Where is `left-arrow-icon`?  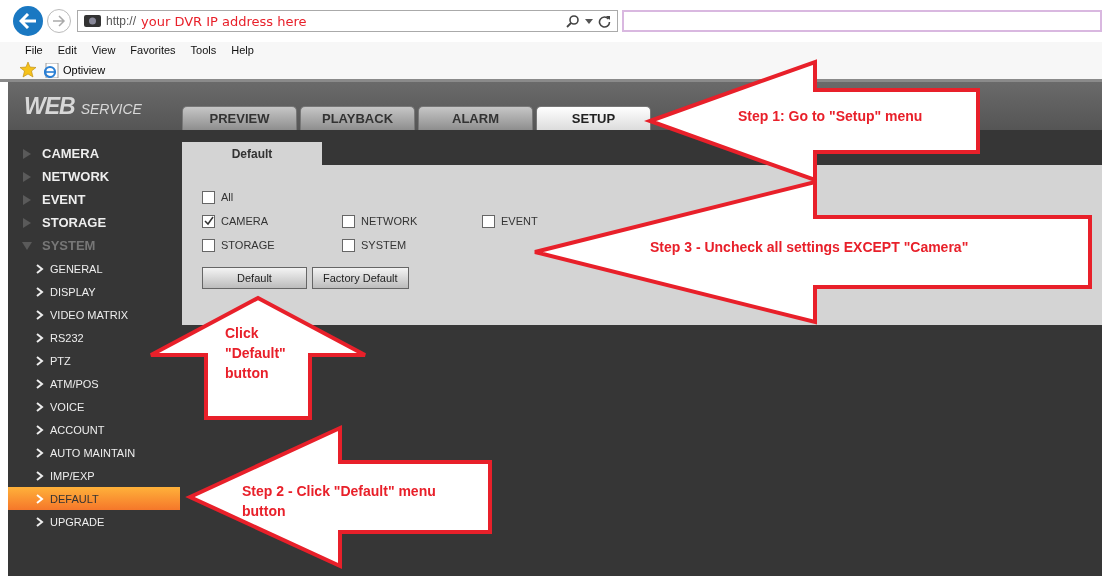 left-arrow-icon is located at coordinates (28, 21).